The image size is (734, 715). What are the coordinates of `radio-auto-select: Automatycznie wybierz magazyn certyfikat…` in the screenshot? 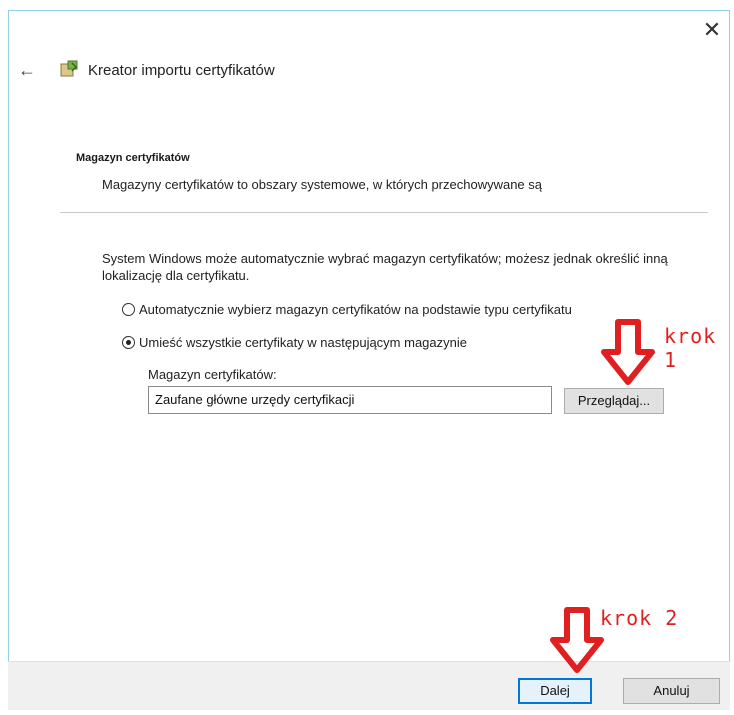 It's located at (347, 309).